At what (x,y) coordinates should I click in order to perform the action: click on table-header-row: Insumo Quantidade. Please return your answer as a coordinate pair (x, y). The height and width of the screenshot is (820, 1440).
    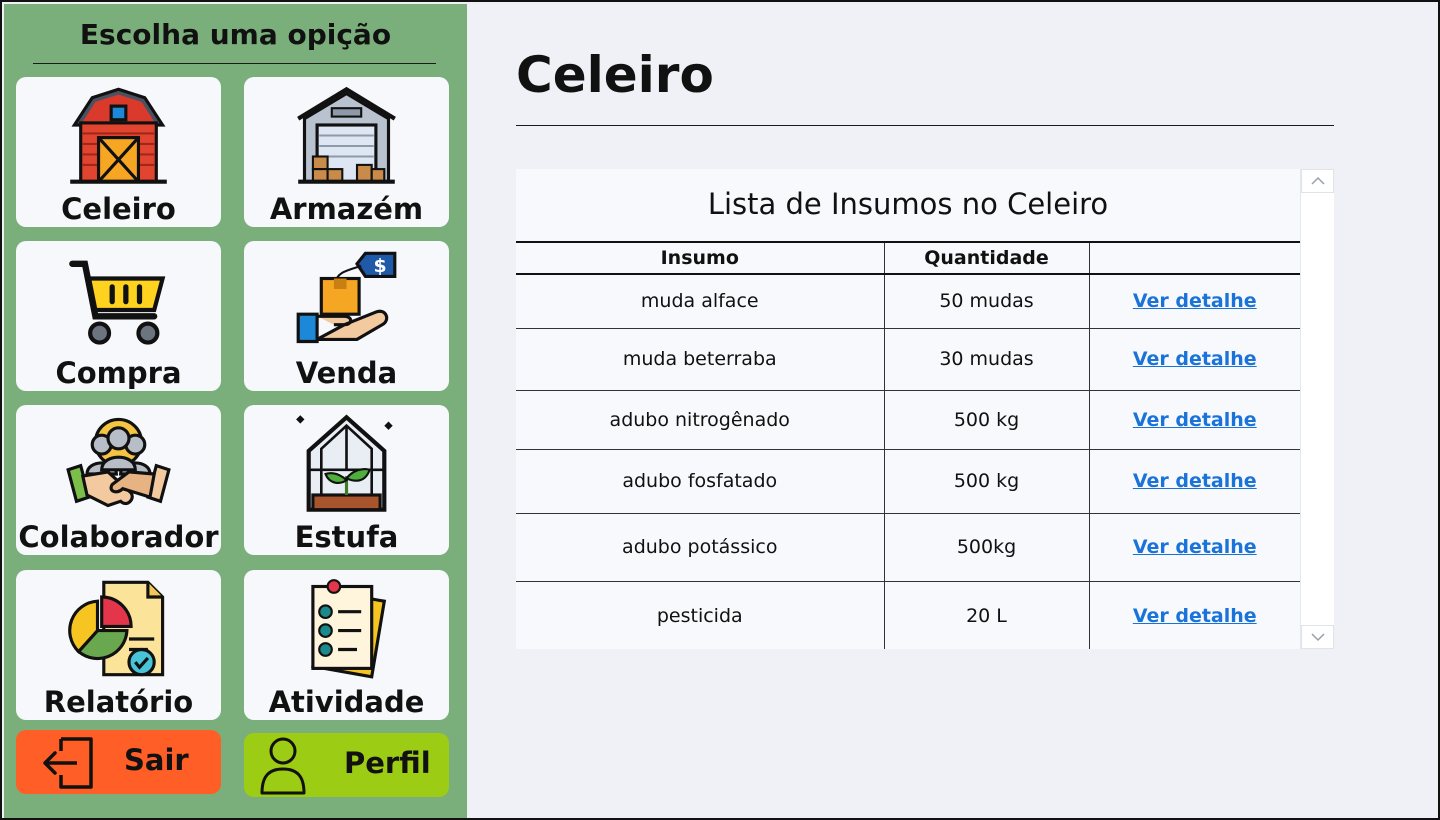
    Looking at the image, I should click on (908, 258).